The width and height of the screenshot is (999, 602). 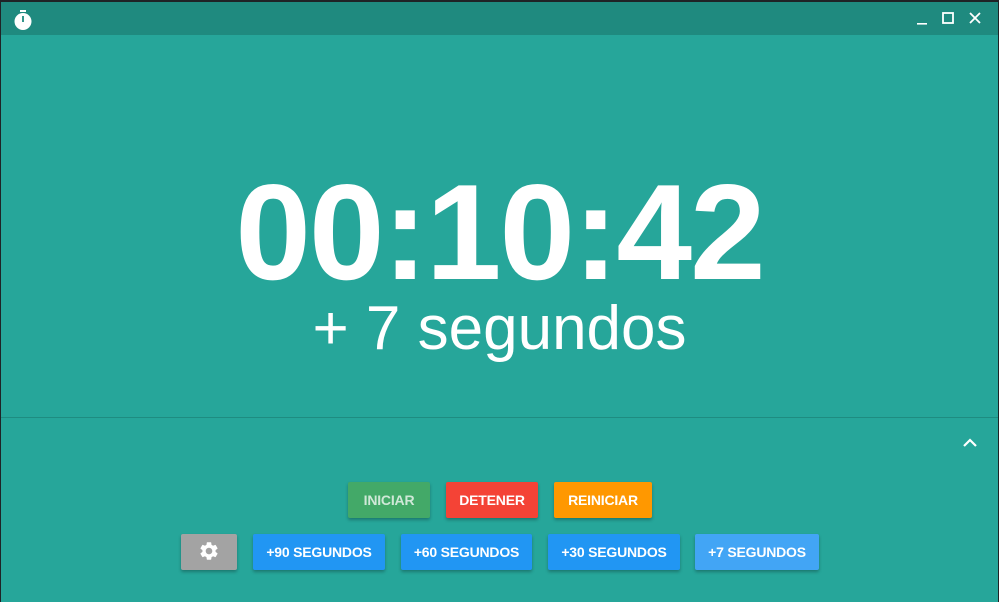 I want to click on stopwatch-icon, so click(x=23, y=20).